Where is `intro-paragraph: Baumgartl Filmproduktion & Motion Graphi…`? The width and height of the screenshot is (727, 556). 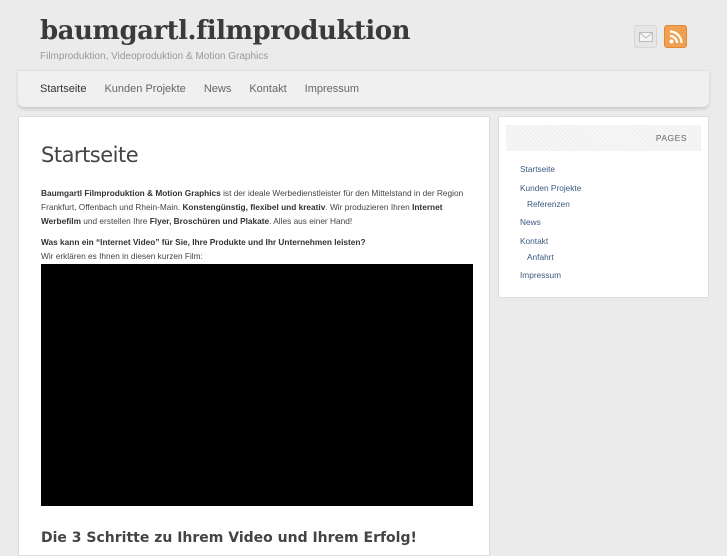 intro-paragraph: Baumgartl Filmproduktion & Motion Graphi… is located at coordinates (257, 207).